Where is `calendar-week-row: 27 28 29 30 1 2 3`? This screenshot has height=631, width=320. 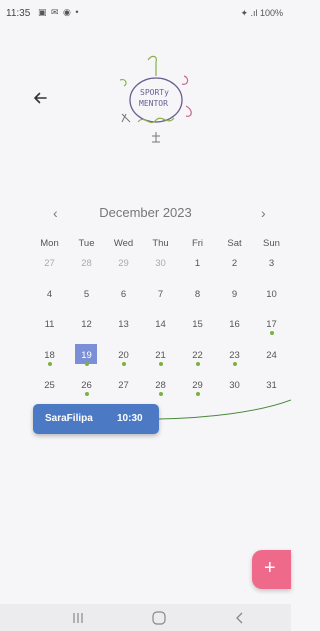 calendar-week-row: 27 28 29 30 1 2 3 is located at coordinates (160, 271).